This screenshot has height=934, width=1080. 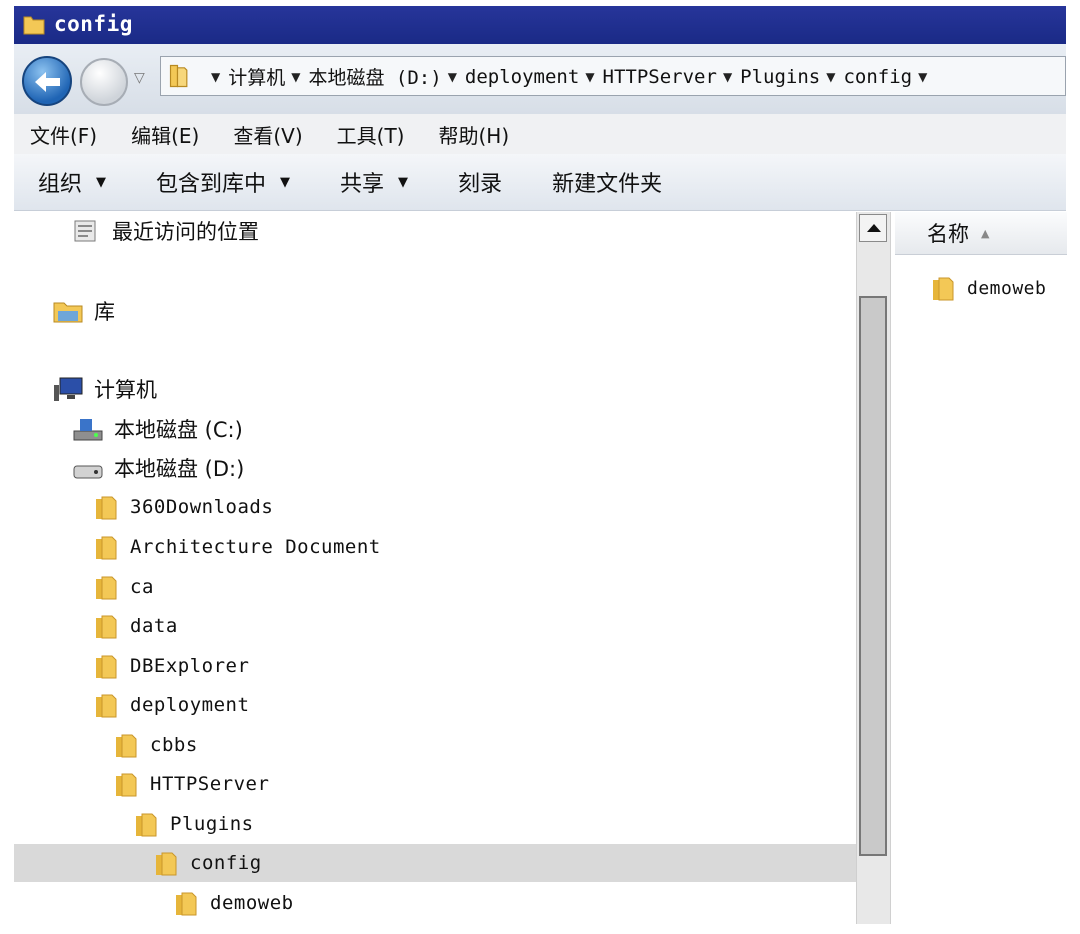 I want to click on tree-label: Architecture Document, so click(x=255, y=547).